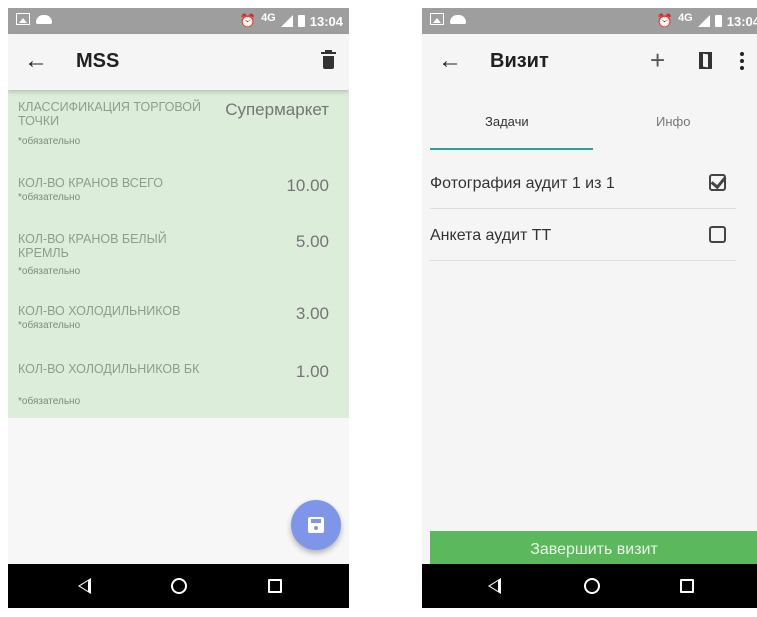  What do you see at coordinates (312, 313) in the screenshot?
I see `field-value: 3.00` at bounding box center [312, 313].